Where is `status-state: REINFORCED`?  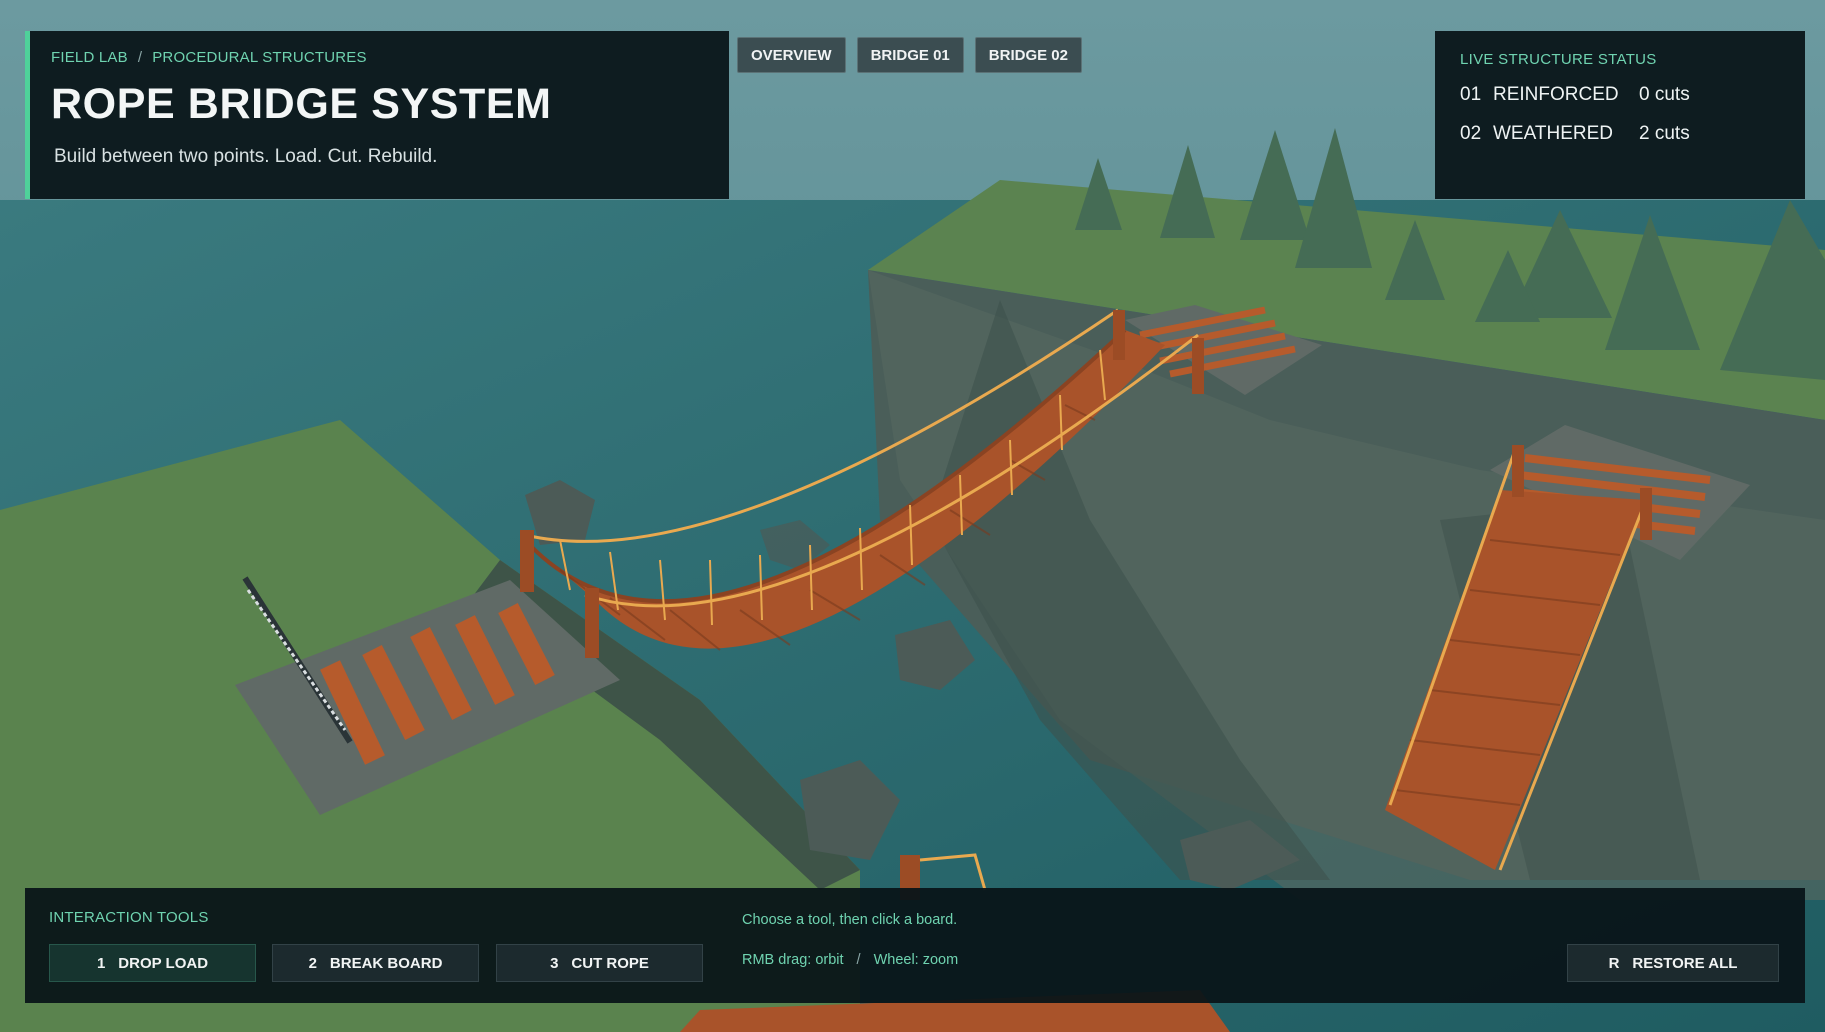 status-state: REINFORCED is located at coordinates (1556, 94).